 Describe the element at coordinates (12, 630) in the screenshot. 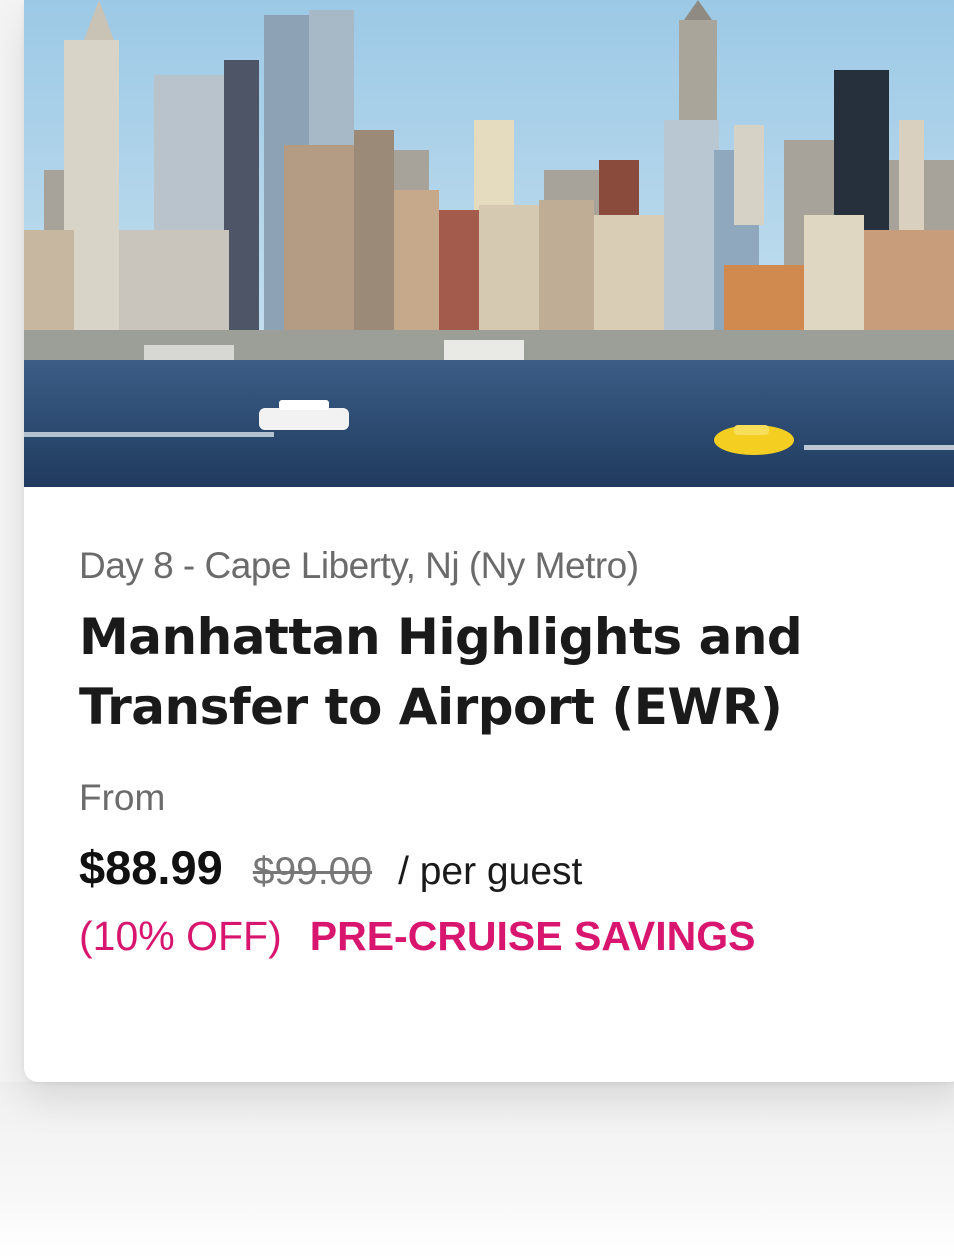

I see `page-background` at that location.